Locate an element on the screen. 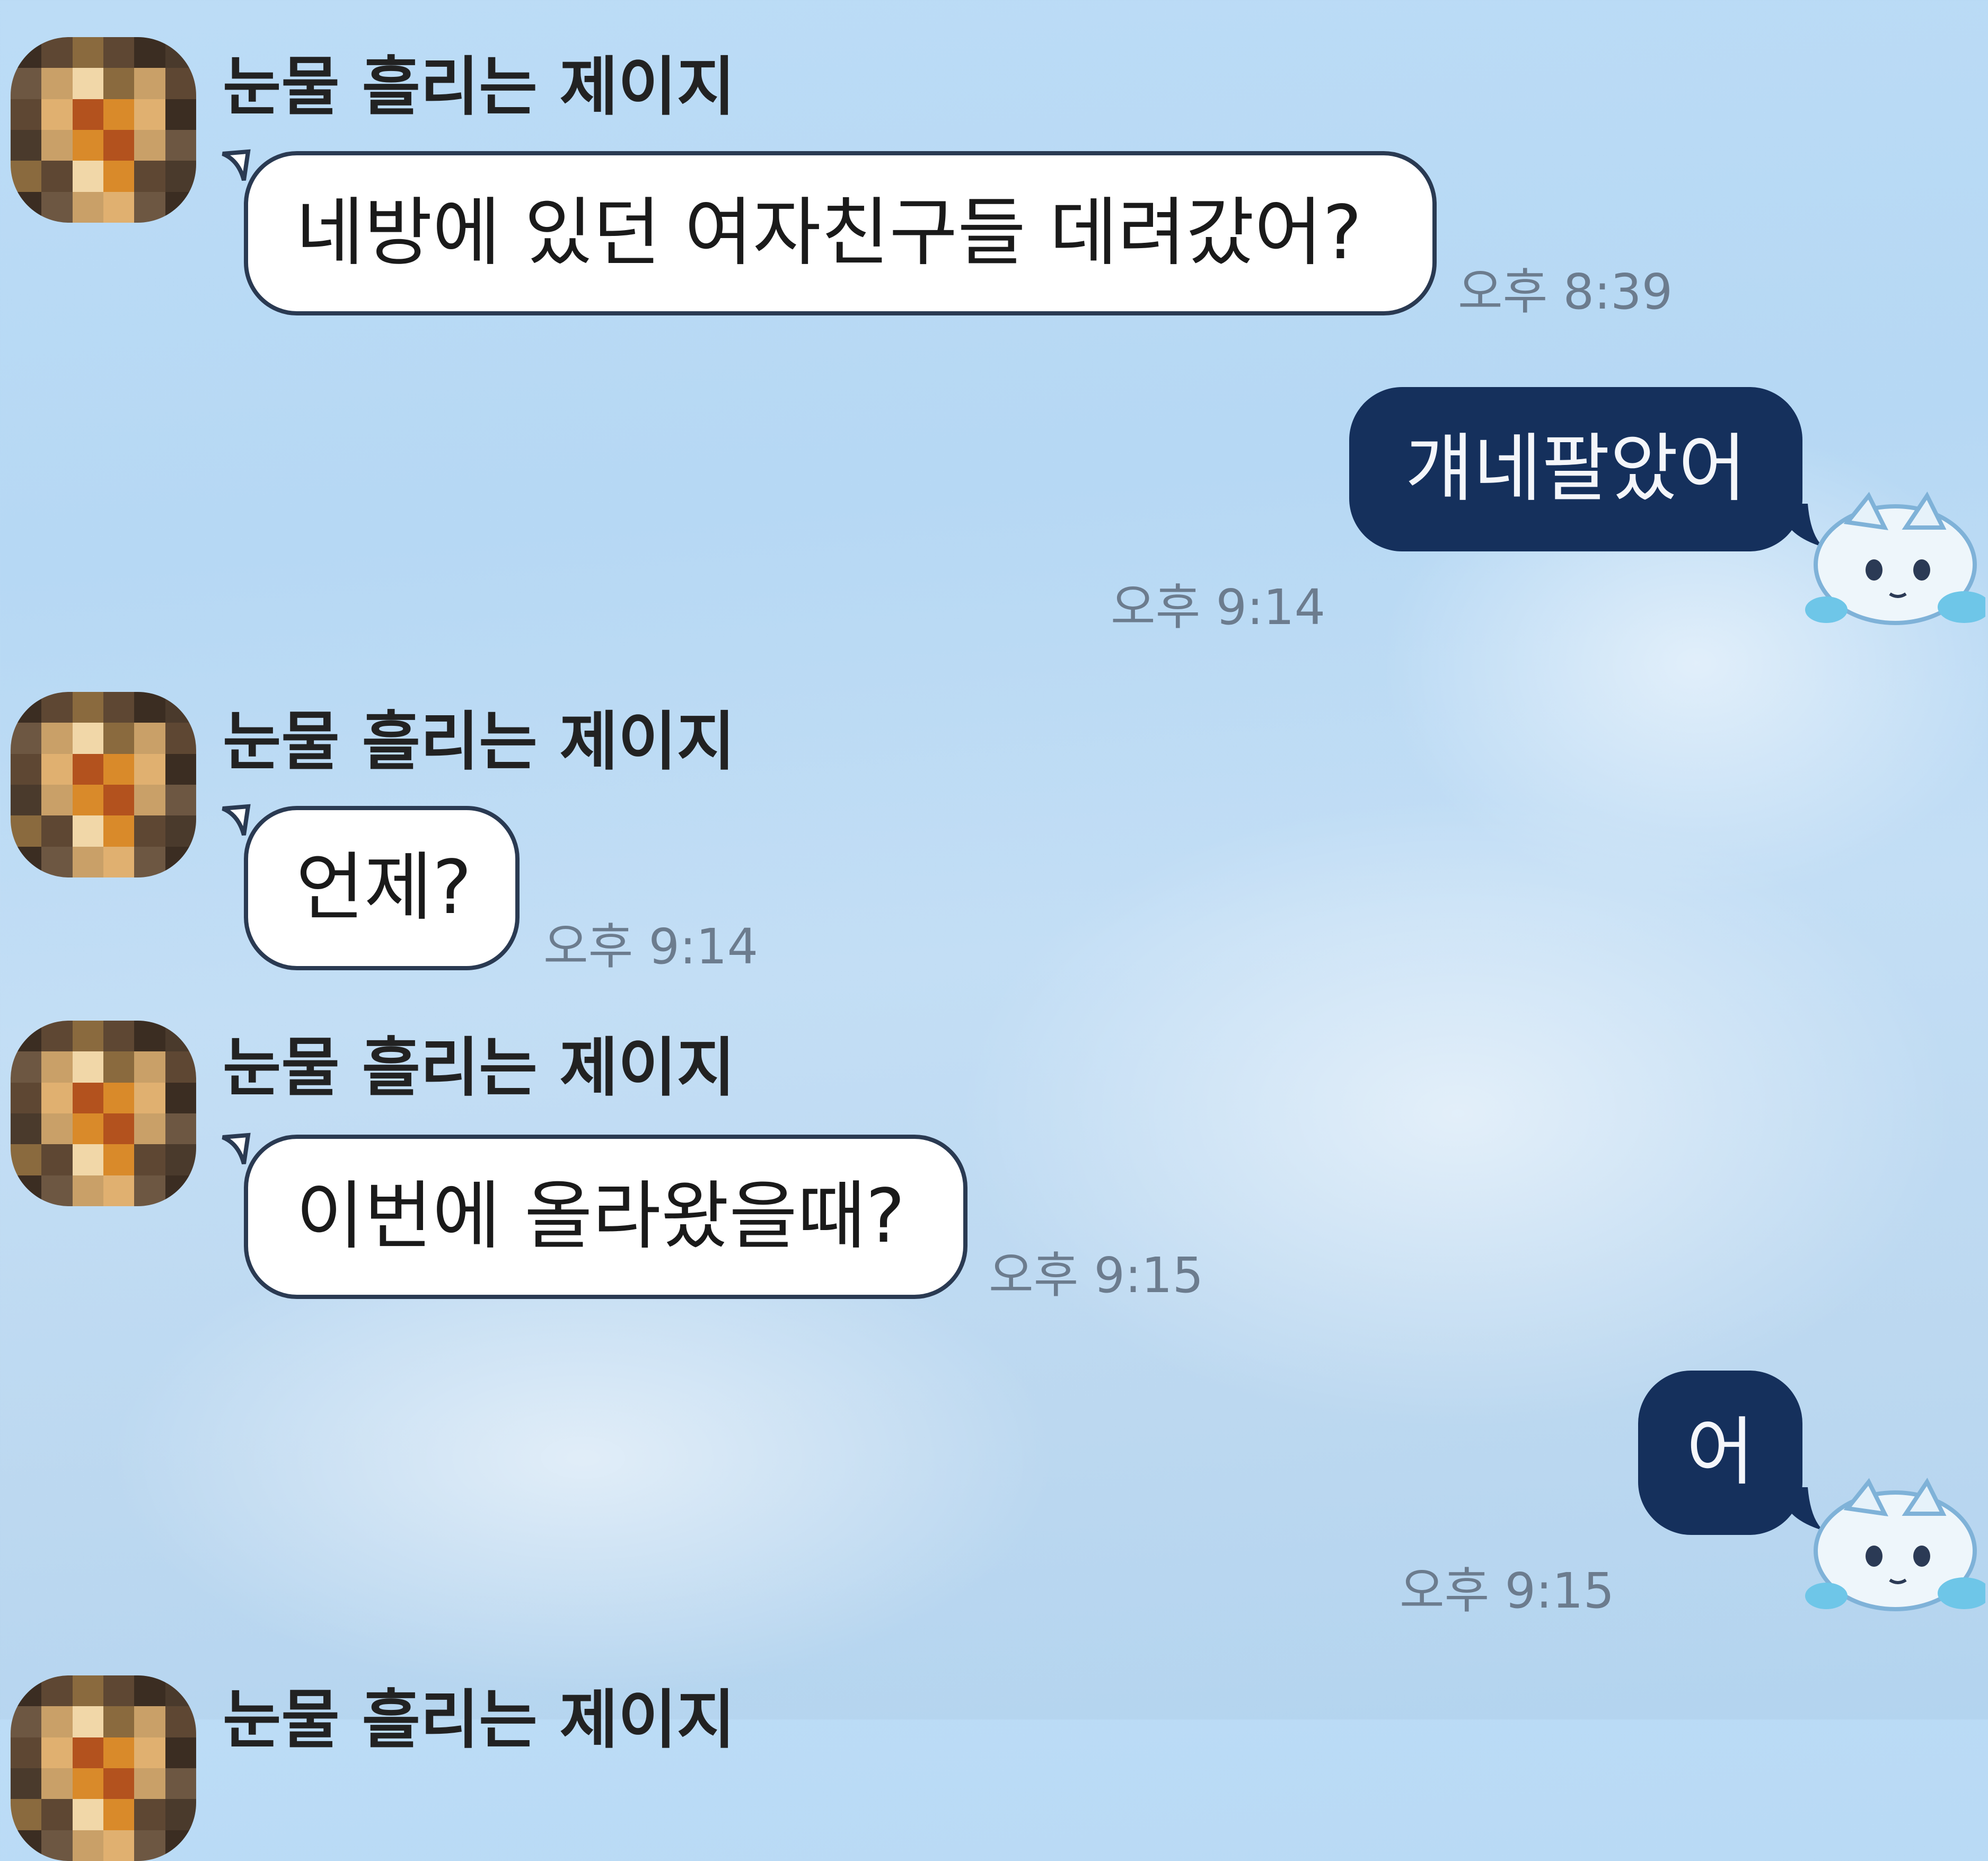  message-timestamp: 오후 9:15 is located at coordinates (1508, 1590).